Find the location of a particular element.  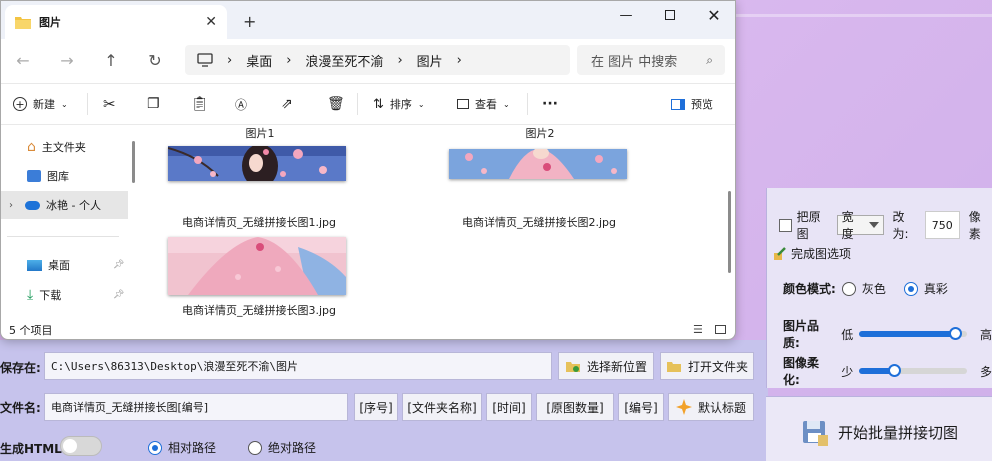

true-color-radio is located at coordinates (910, 288).